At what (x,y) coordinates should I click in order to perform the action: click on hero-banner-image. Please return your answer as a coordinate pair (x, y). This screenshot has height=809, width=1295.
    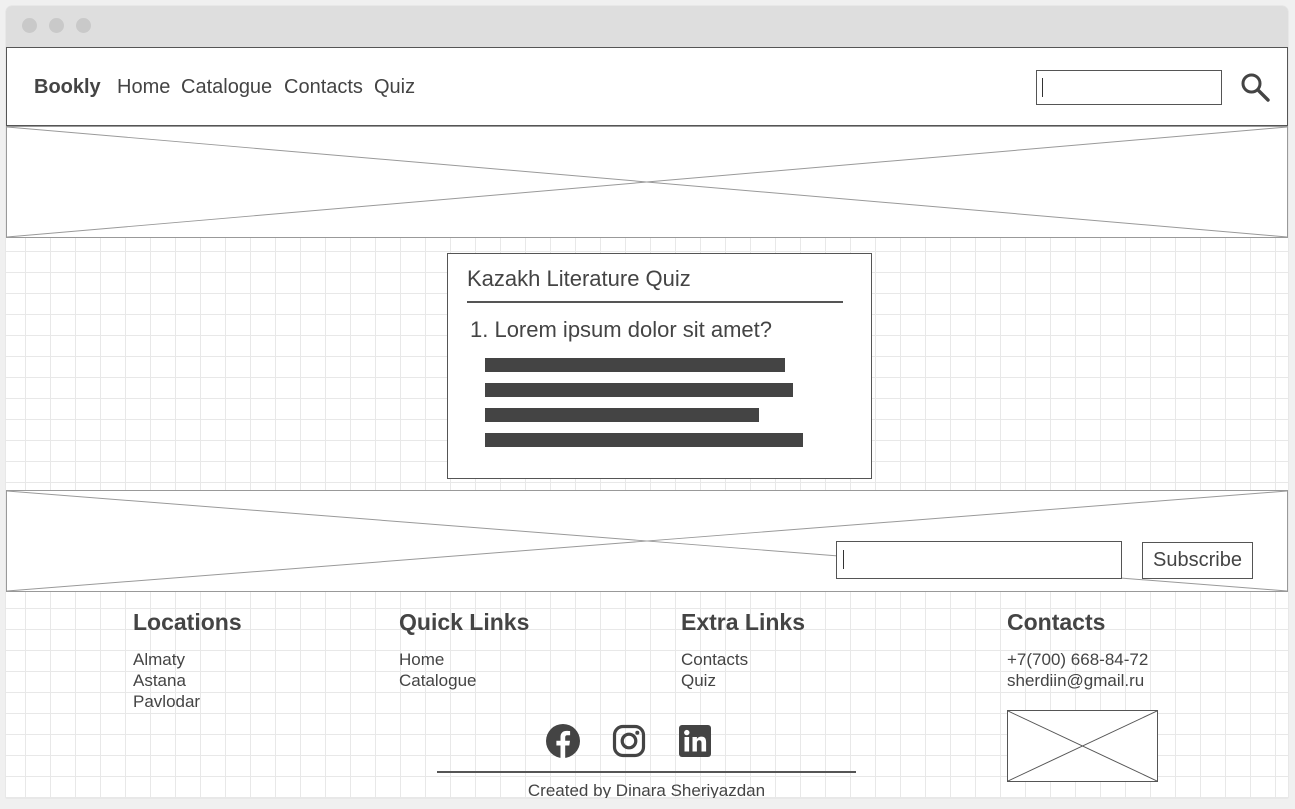
    Looking at the image, I should click on (647, 182).